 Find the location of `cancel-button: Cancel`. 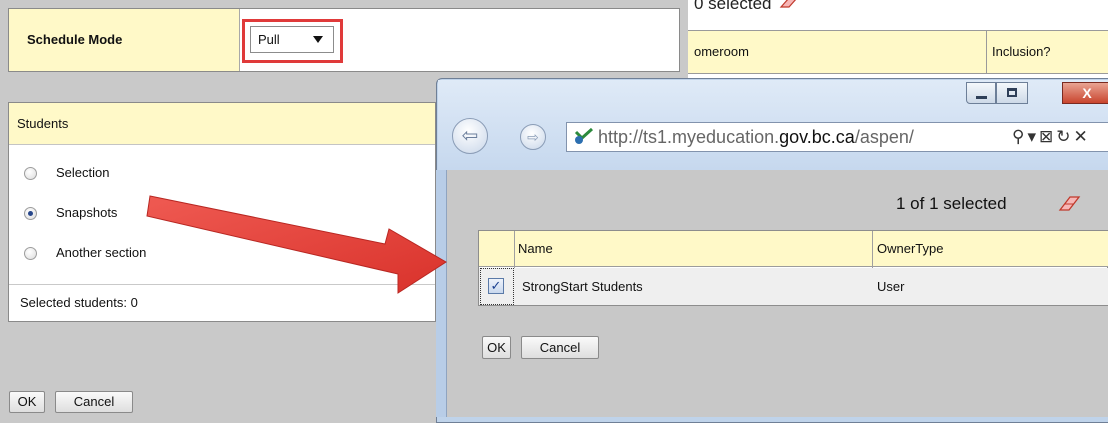

cancel-button: Cancel is located at coordinates (94, 402).